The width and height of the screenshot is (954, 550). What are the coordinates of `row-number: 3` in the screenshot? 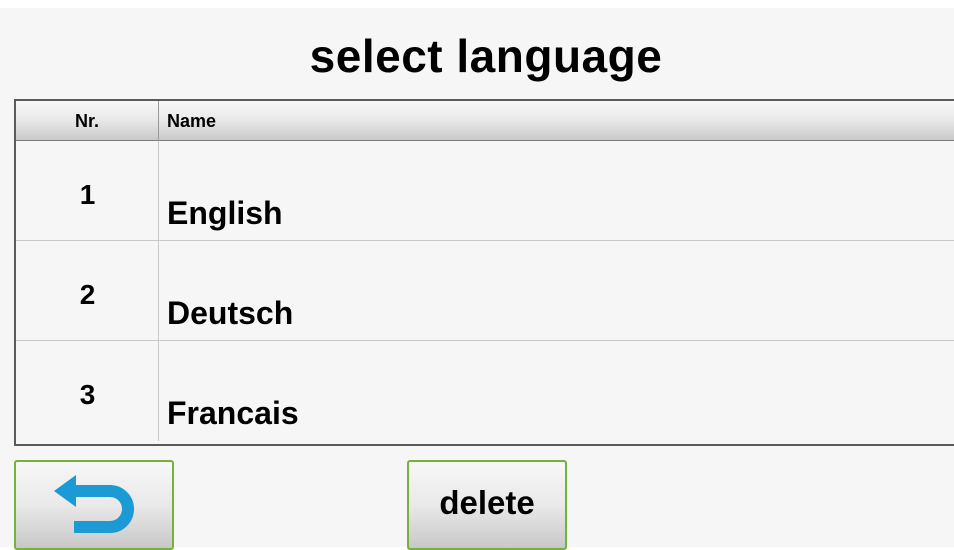 It's located at (87, 394).